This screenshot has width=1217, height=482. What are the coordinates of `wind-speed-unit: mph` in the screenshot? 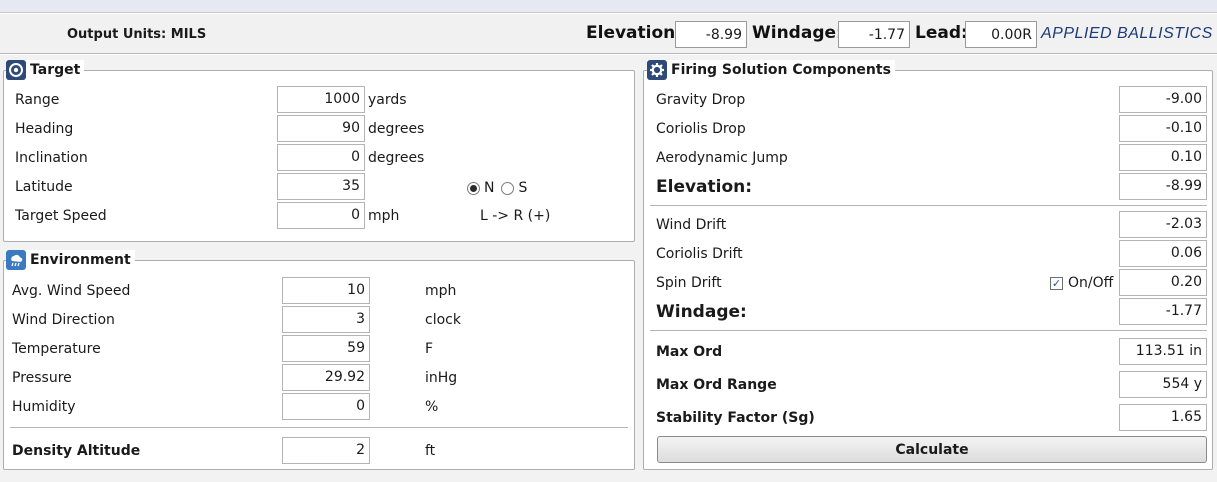 It's located at (441, 291).